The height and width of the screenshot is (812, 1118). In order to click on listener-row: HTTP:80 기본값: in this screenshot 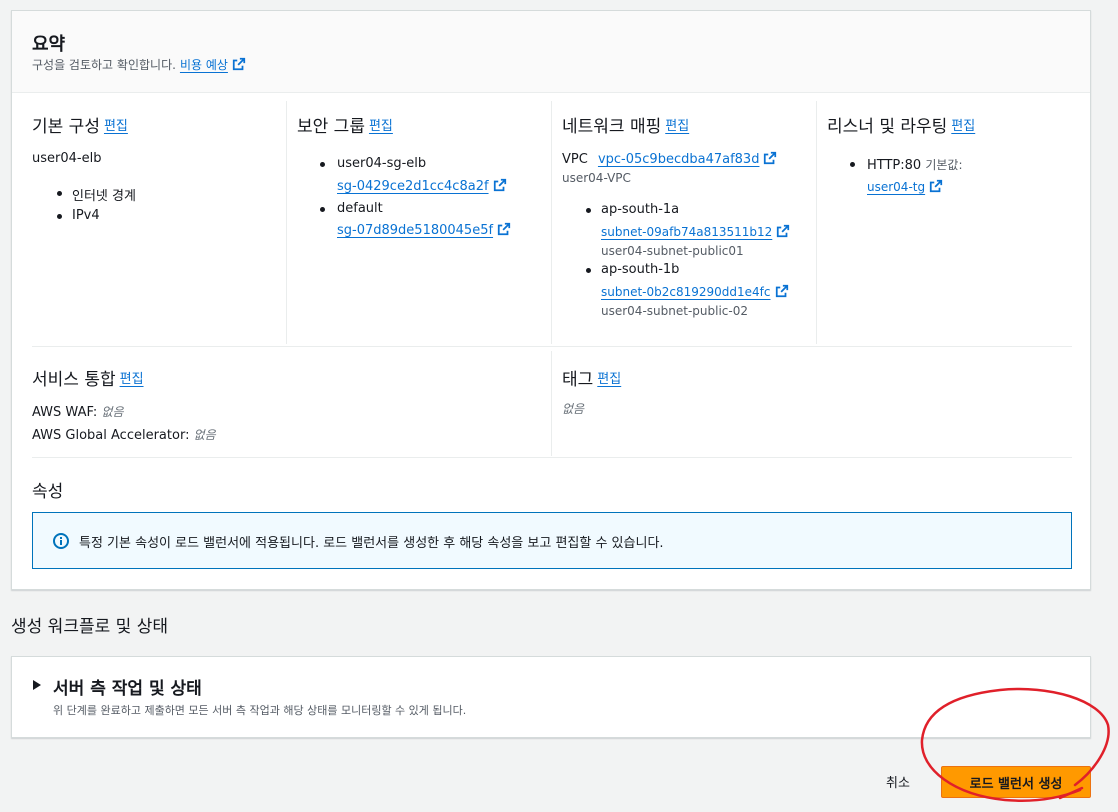, I will do `click(915, 164)`.